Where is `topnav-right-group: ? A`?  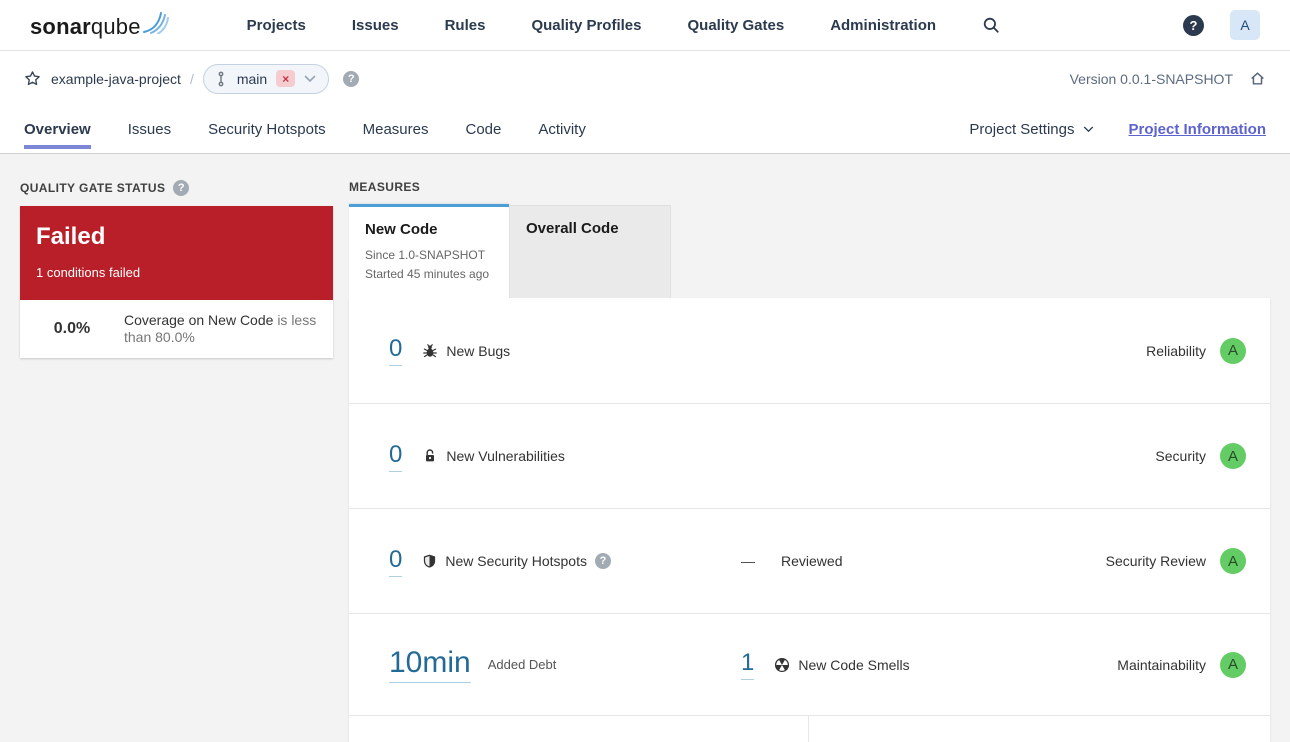
topnav-right-group: ? A is located at coordinates (1221, 25).